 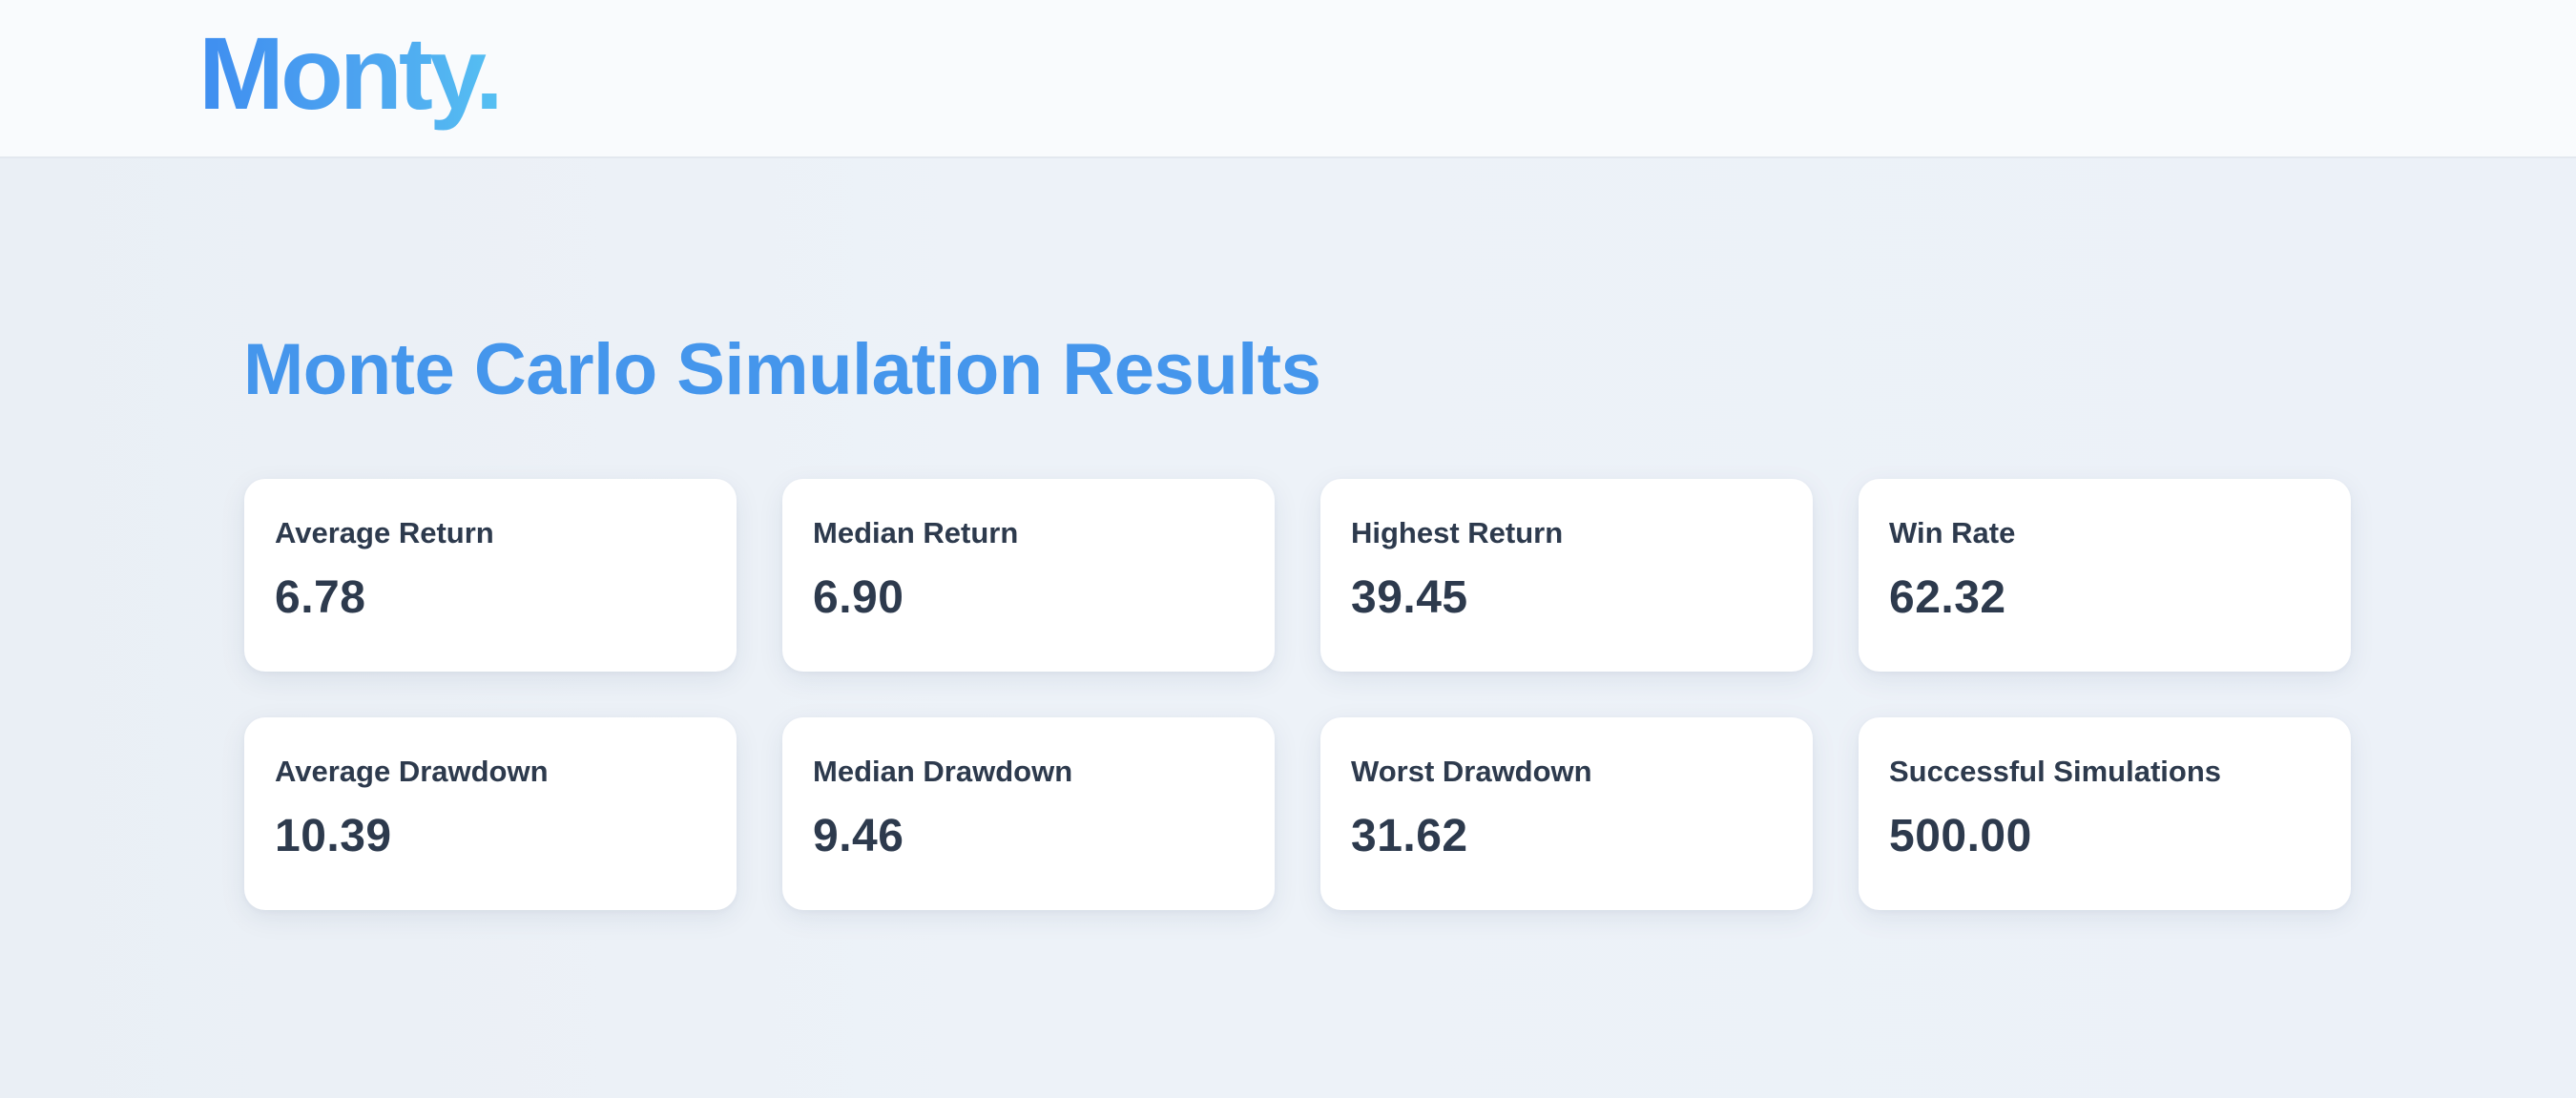 What do you see at coordinates (1457, 533) in the screenshot?
I see `stat-label: Highest Return` at bounding box center [1457, 533].